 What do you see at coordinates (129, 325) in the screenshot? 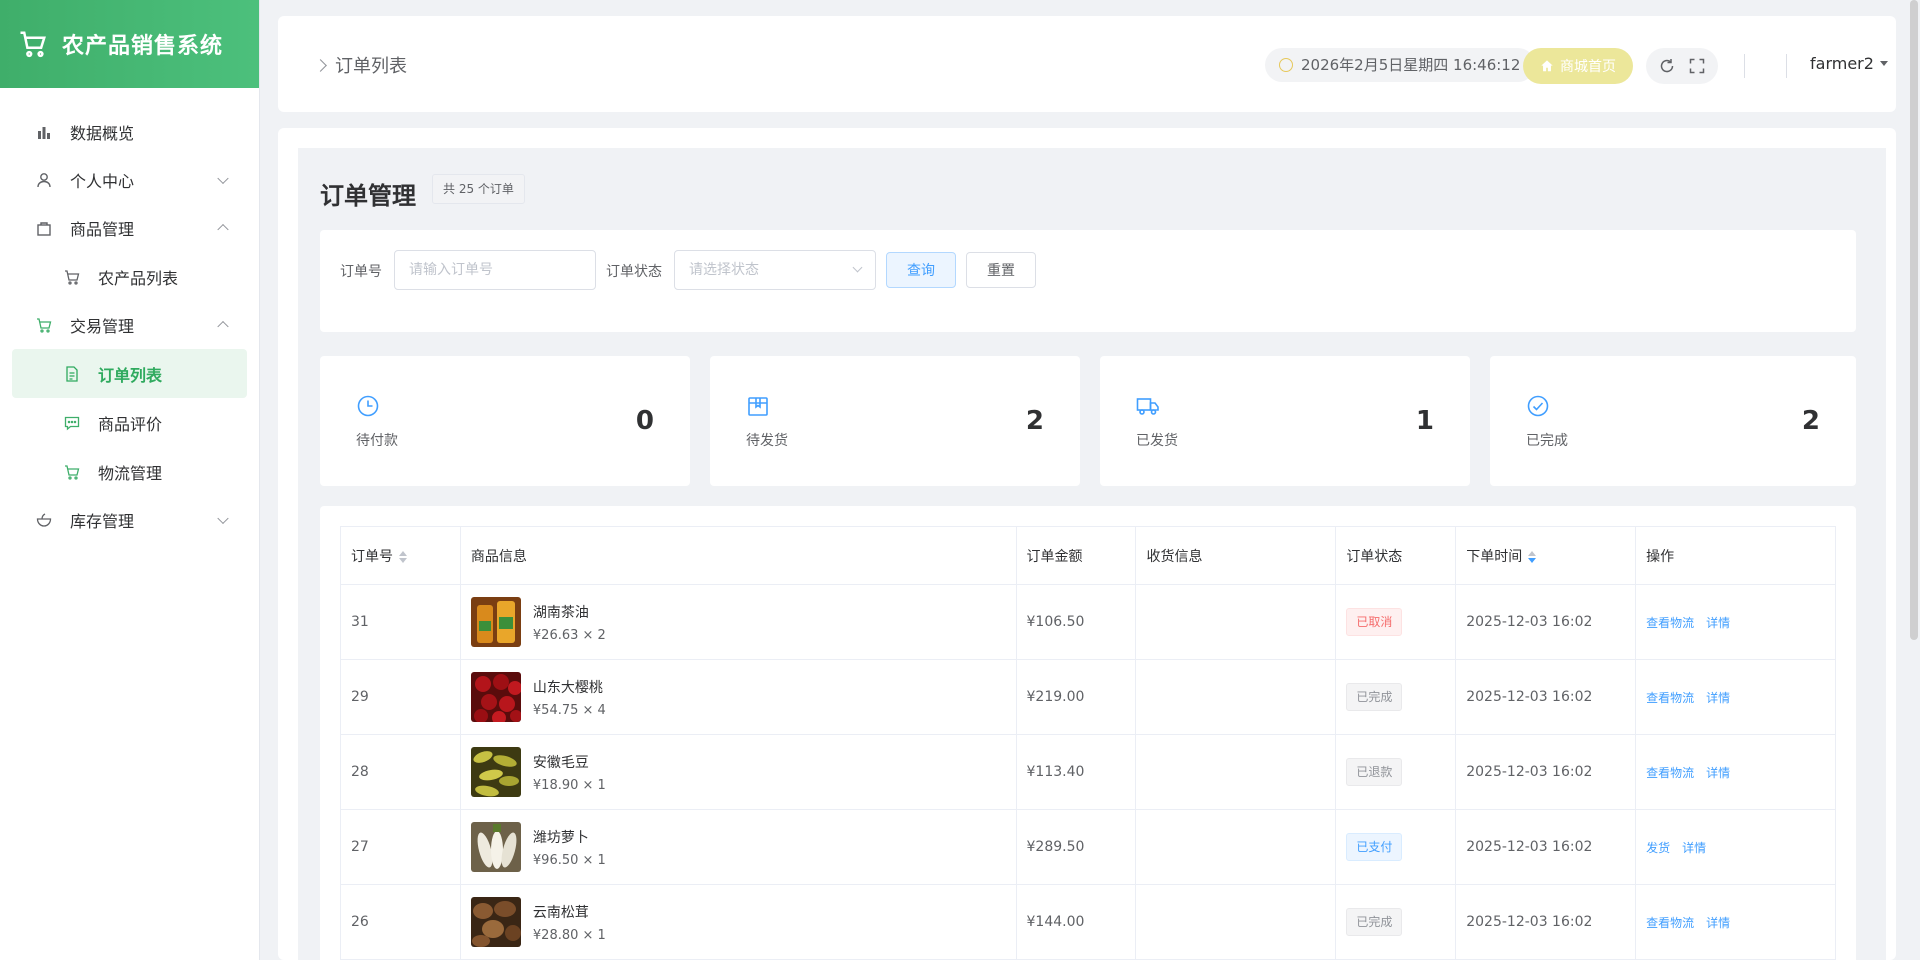
I see `sidebar-item-trade: 交易管理` at bounding box center [129, 325].